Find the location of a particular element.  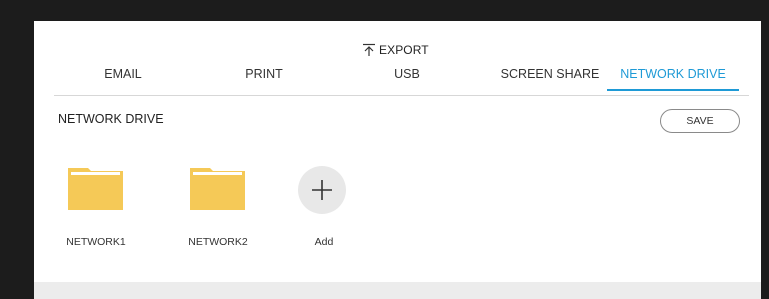

active-tab-indicator is located at coordinates (673, 90).